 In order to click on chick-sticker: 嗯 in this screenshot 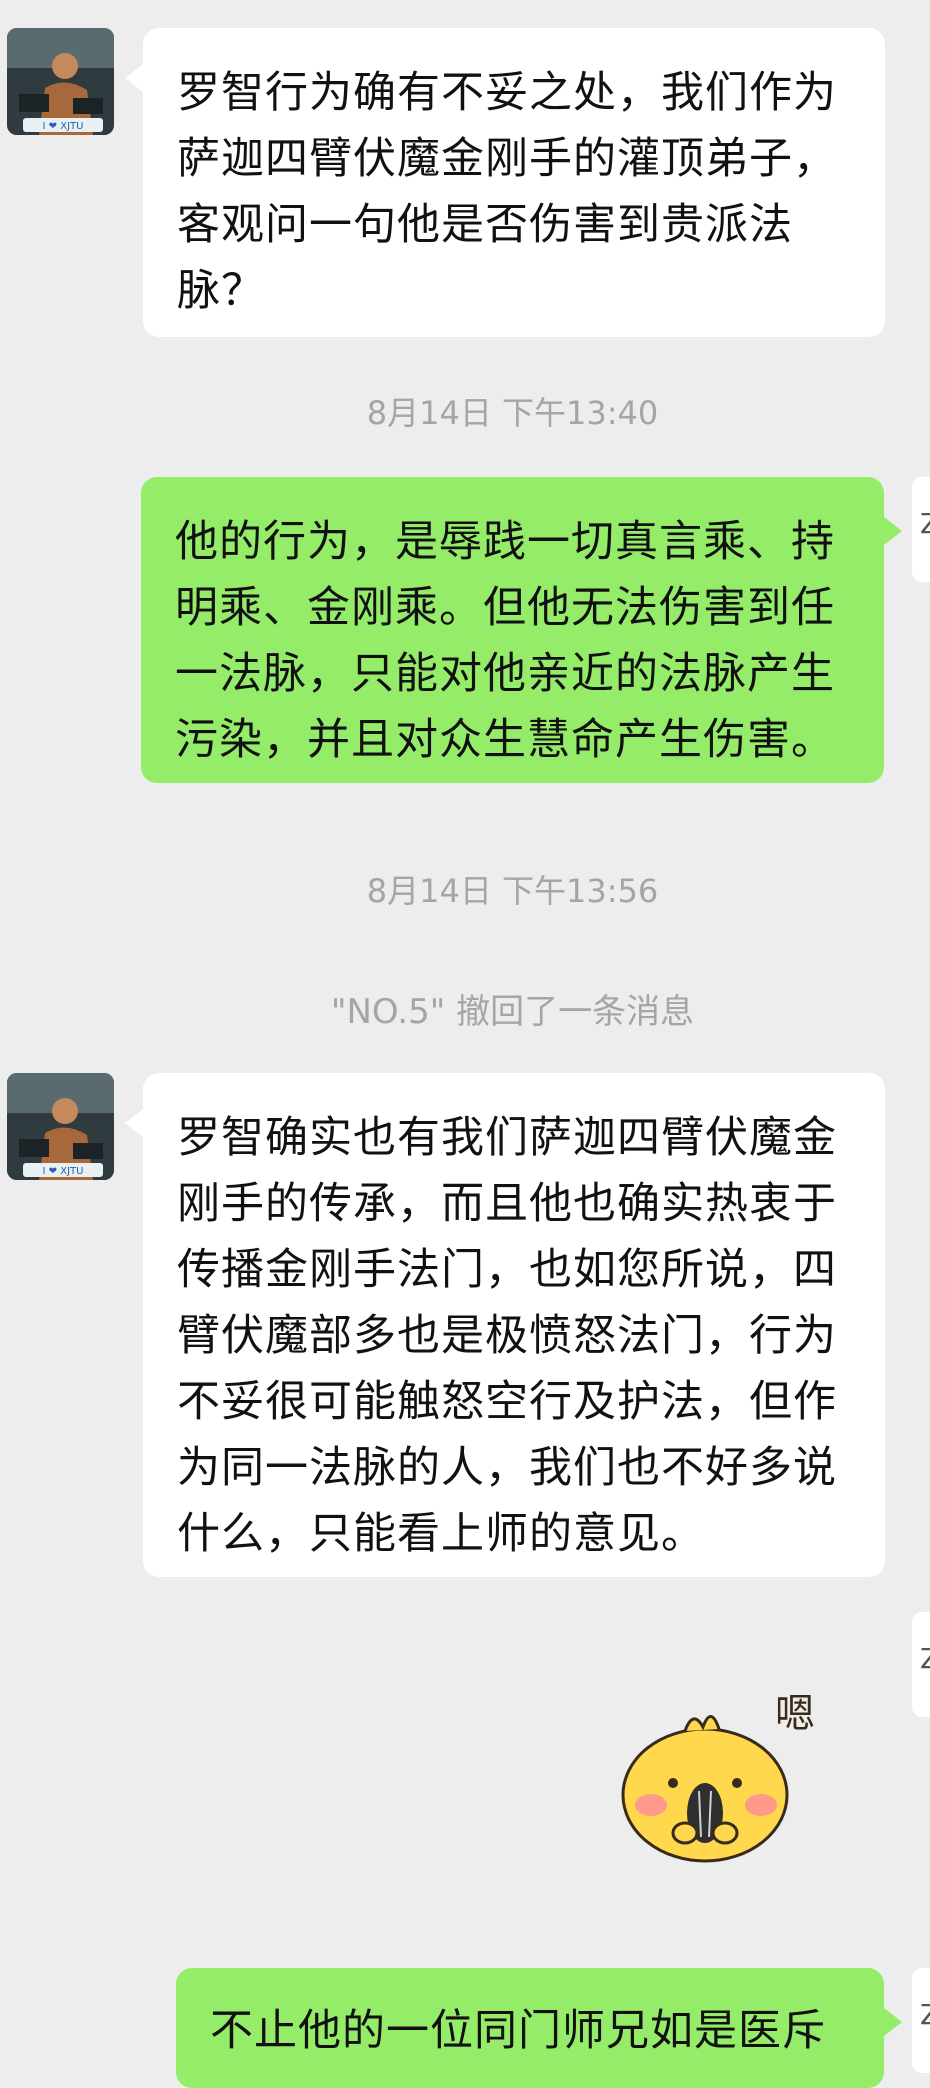, I will do `click(725, 1773)`.